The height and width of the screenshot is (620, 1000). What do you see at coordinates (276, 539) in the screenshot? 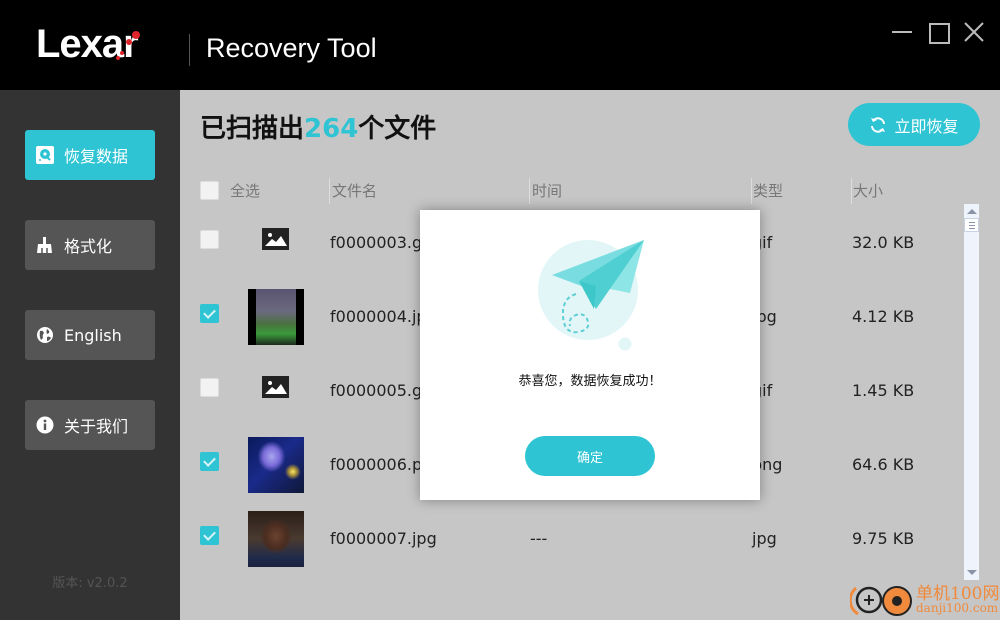
I see `thumbnail-portrait` at bounding box center [276, 539].